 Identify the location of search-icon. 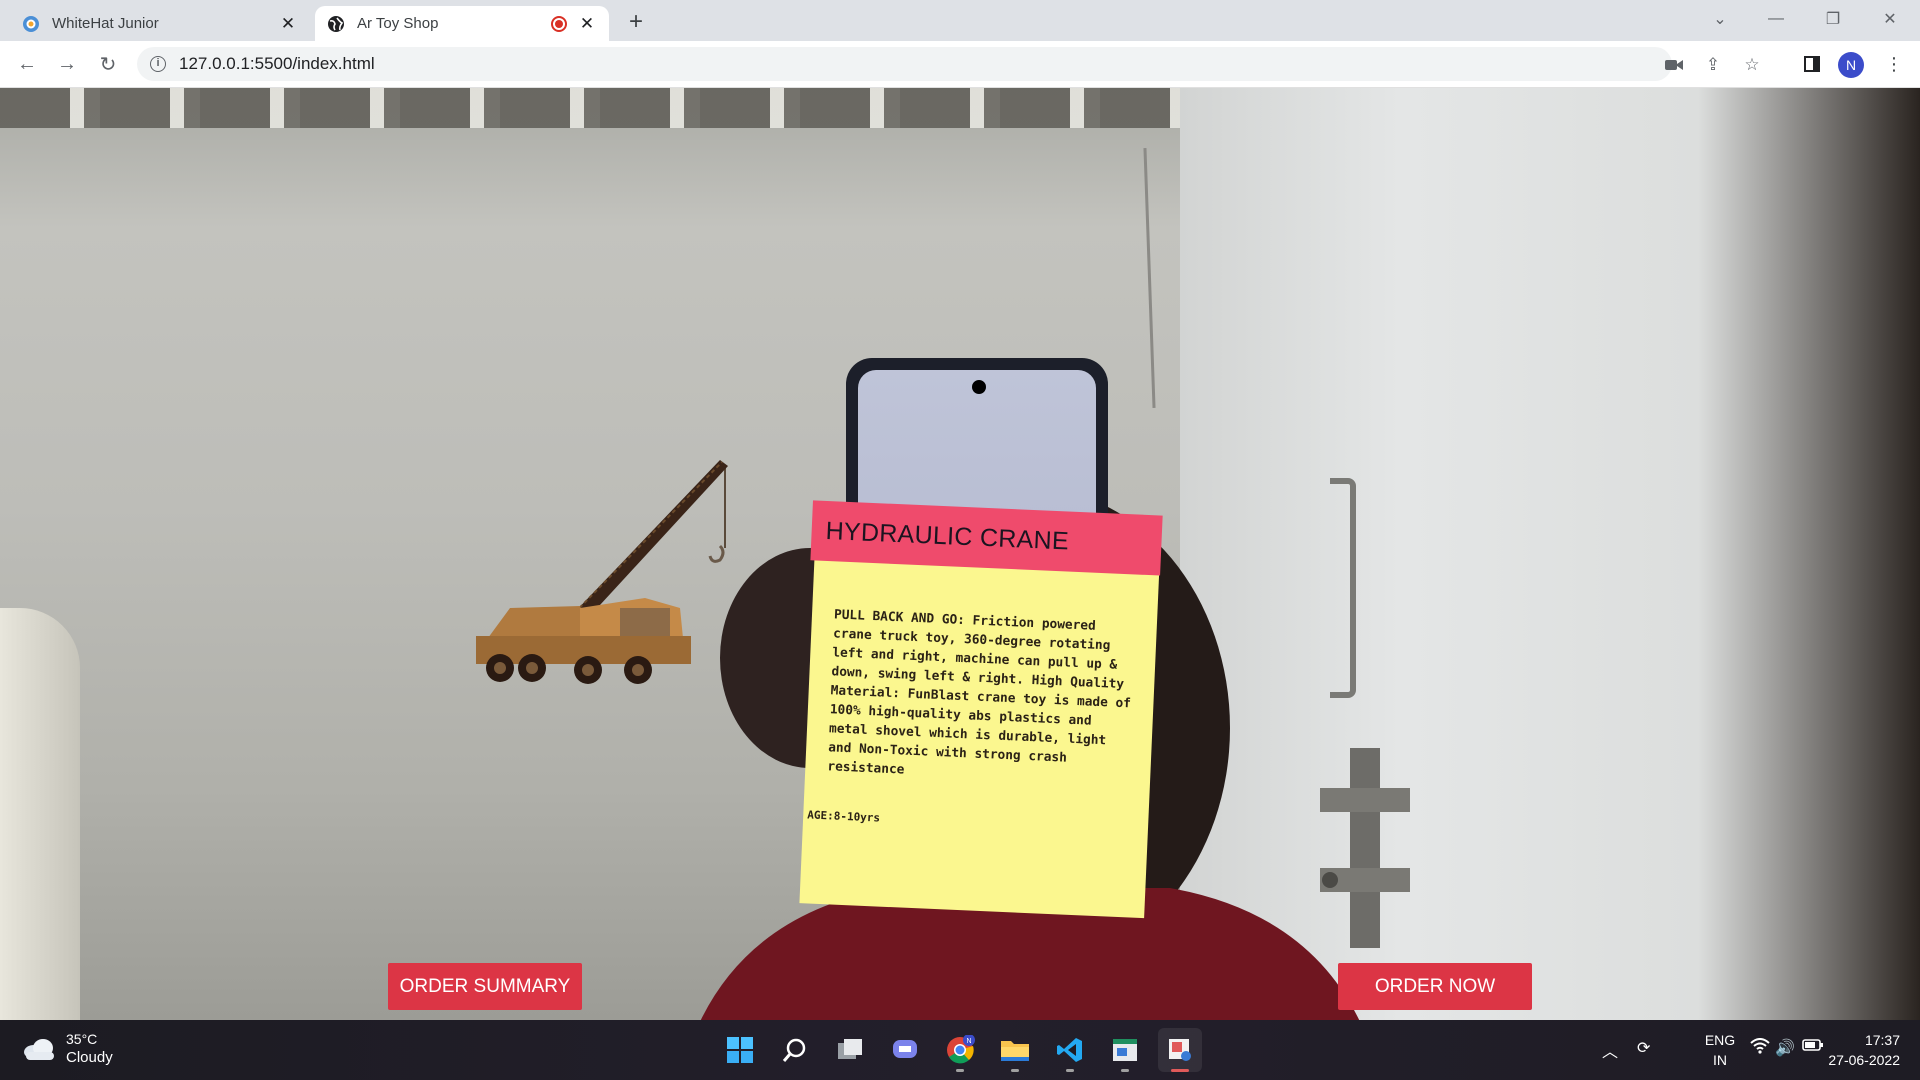
(795, 1050).